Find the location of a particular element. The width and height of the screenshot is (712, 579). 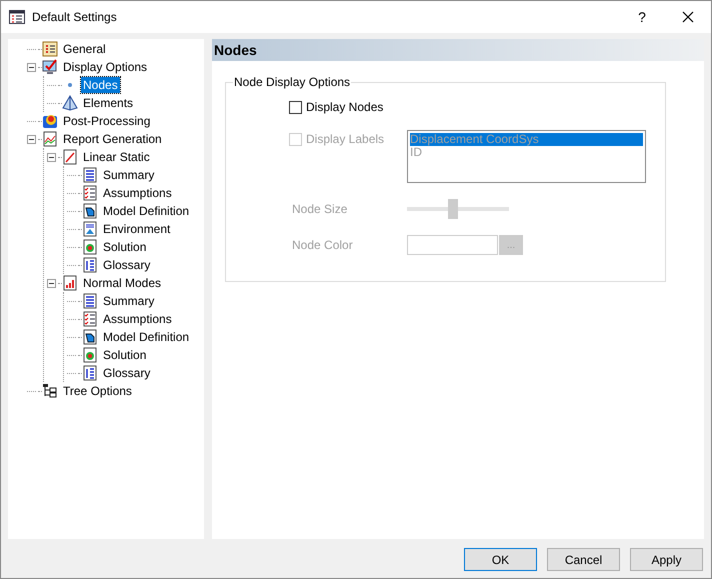

bar-chart-icon is located at coordinates (70, 283).